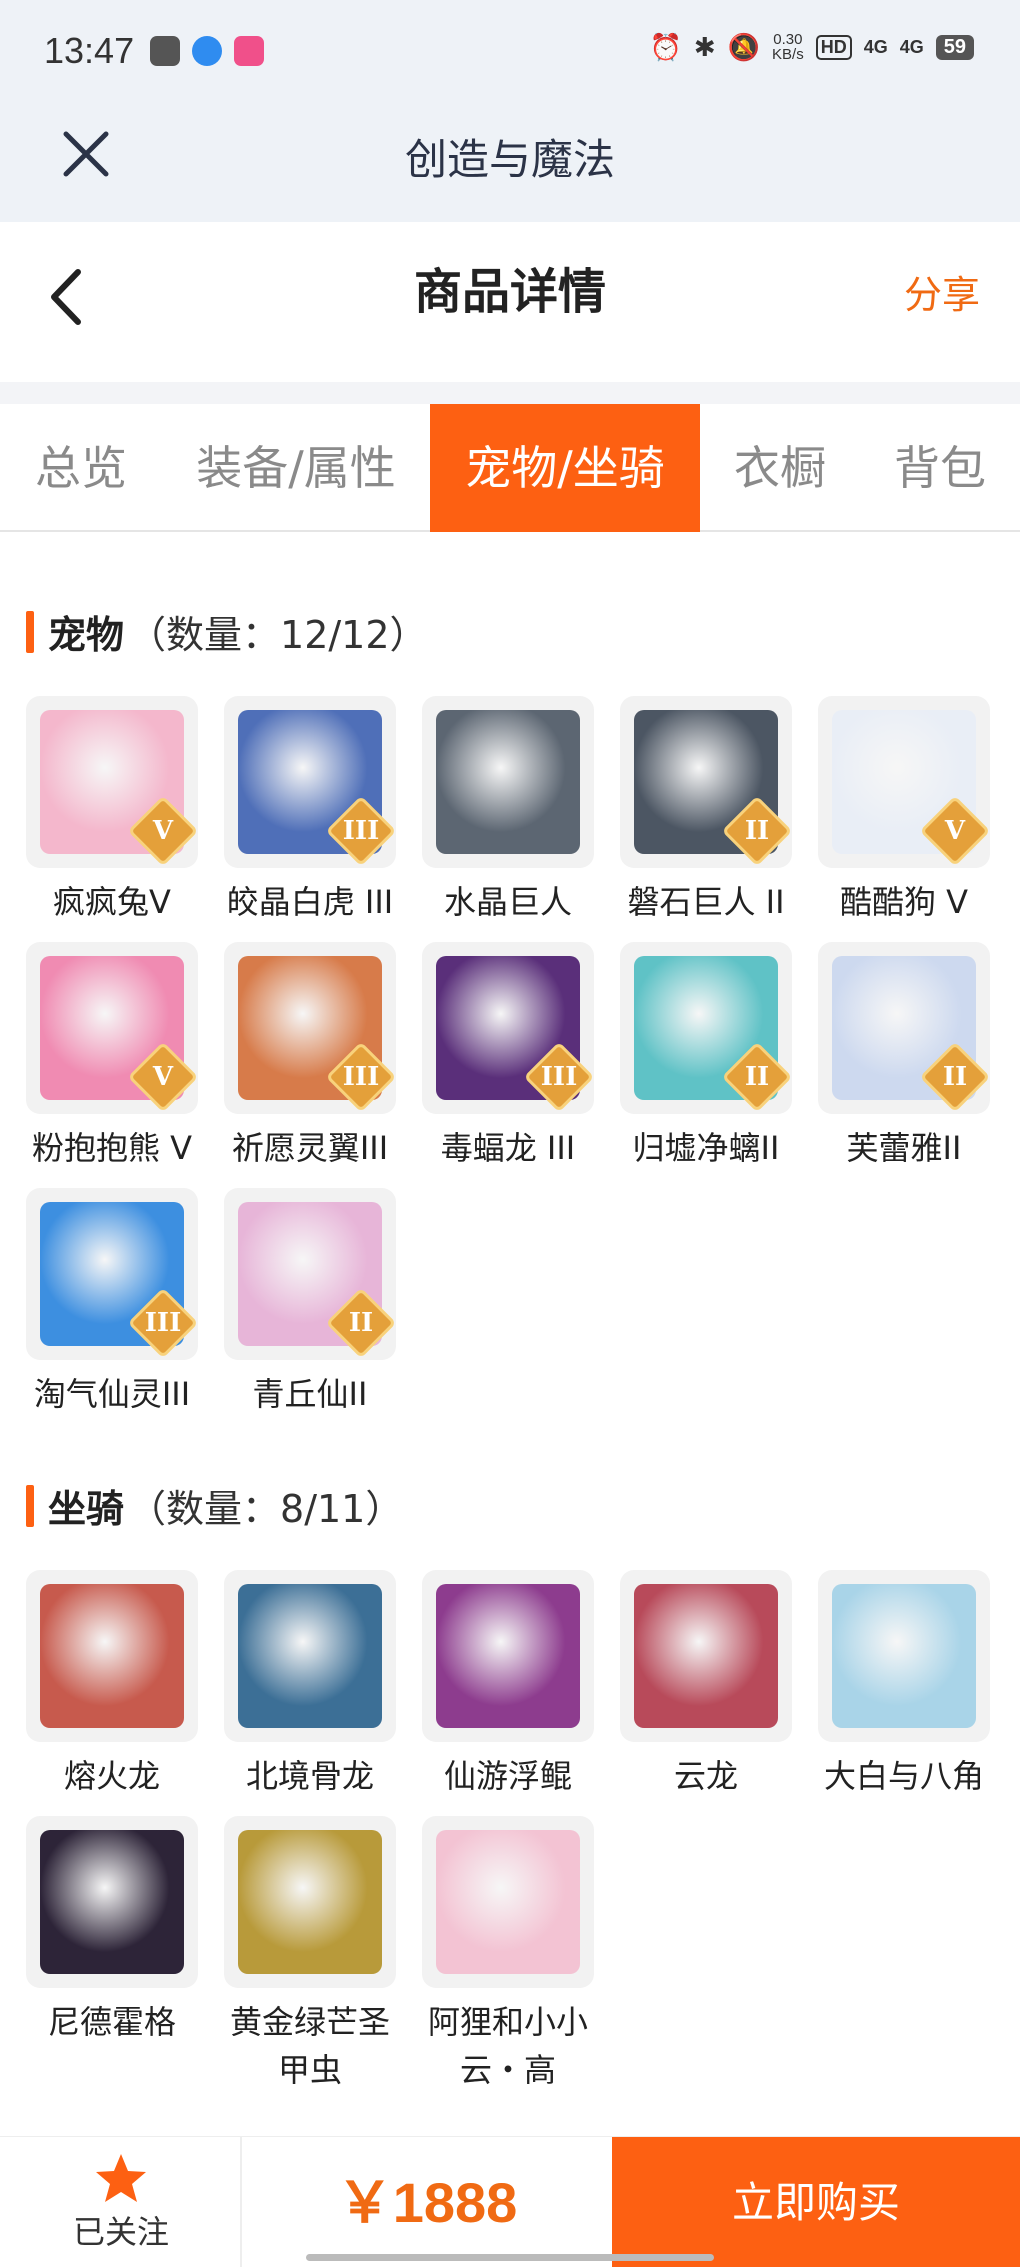 The image size is (1020, 2267). What do you see at coordinates (904, 1148) in the screenshot?
I see `item-name: 芙蕾雅II` at bounding box center [904, 1148].